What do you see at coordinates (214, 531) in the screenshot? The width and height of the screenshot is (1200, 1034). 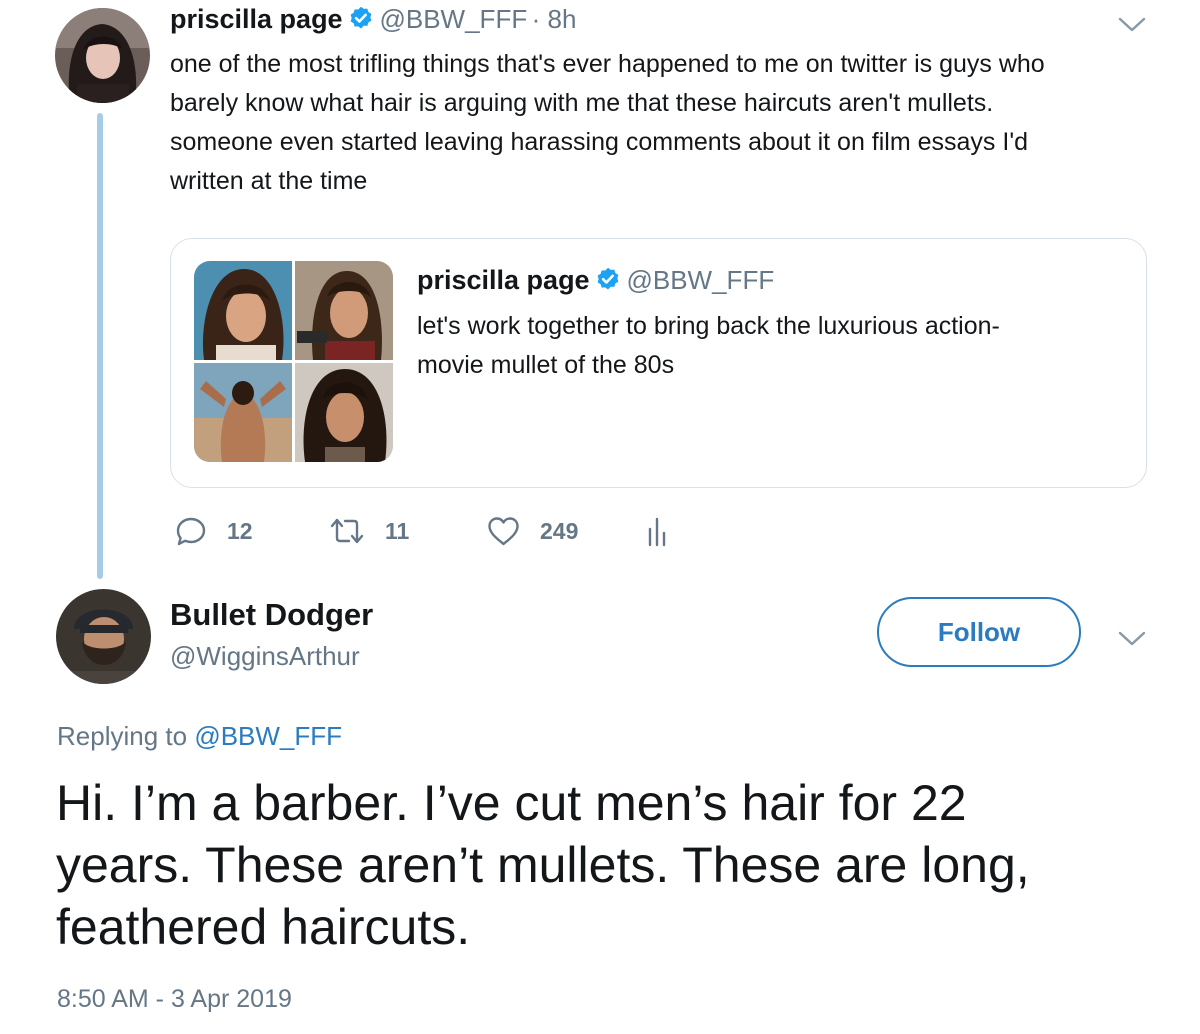 I see `reply-action: 12` at bounding box center [214, 531].